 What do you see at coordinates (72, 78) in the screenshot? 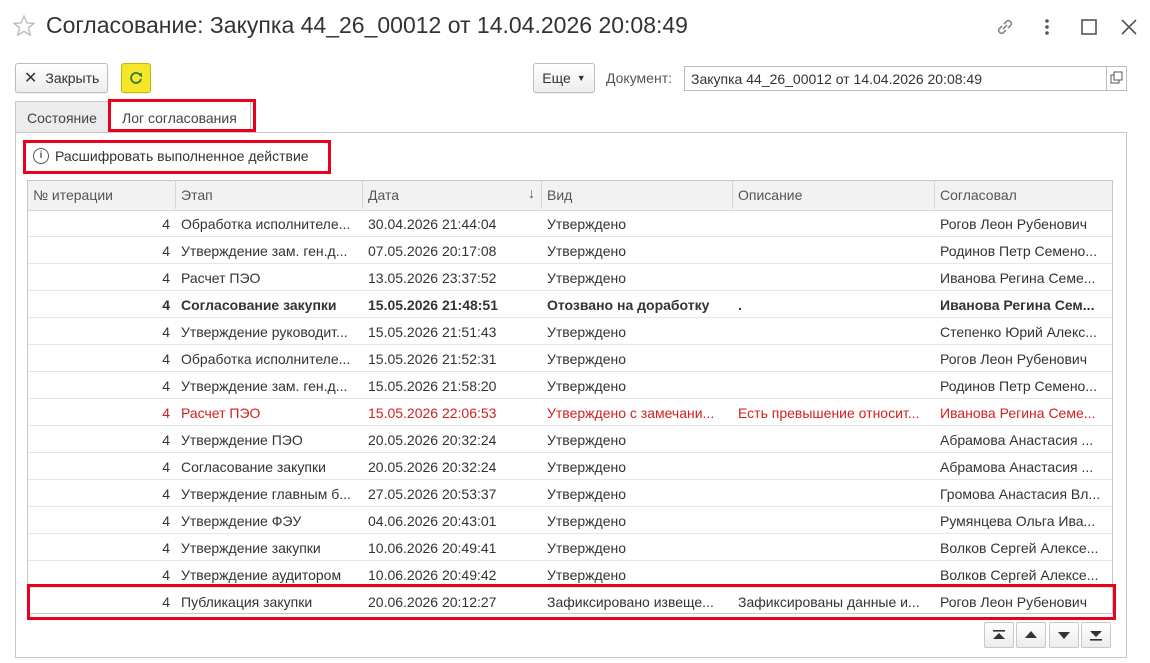
I see `close-button-label: Закрыть` at bounding box center [72, 78].